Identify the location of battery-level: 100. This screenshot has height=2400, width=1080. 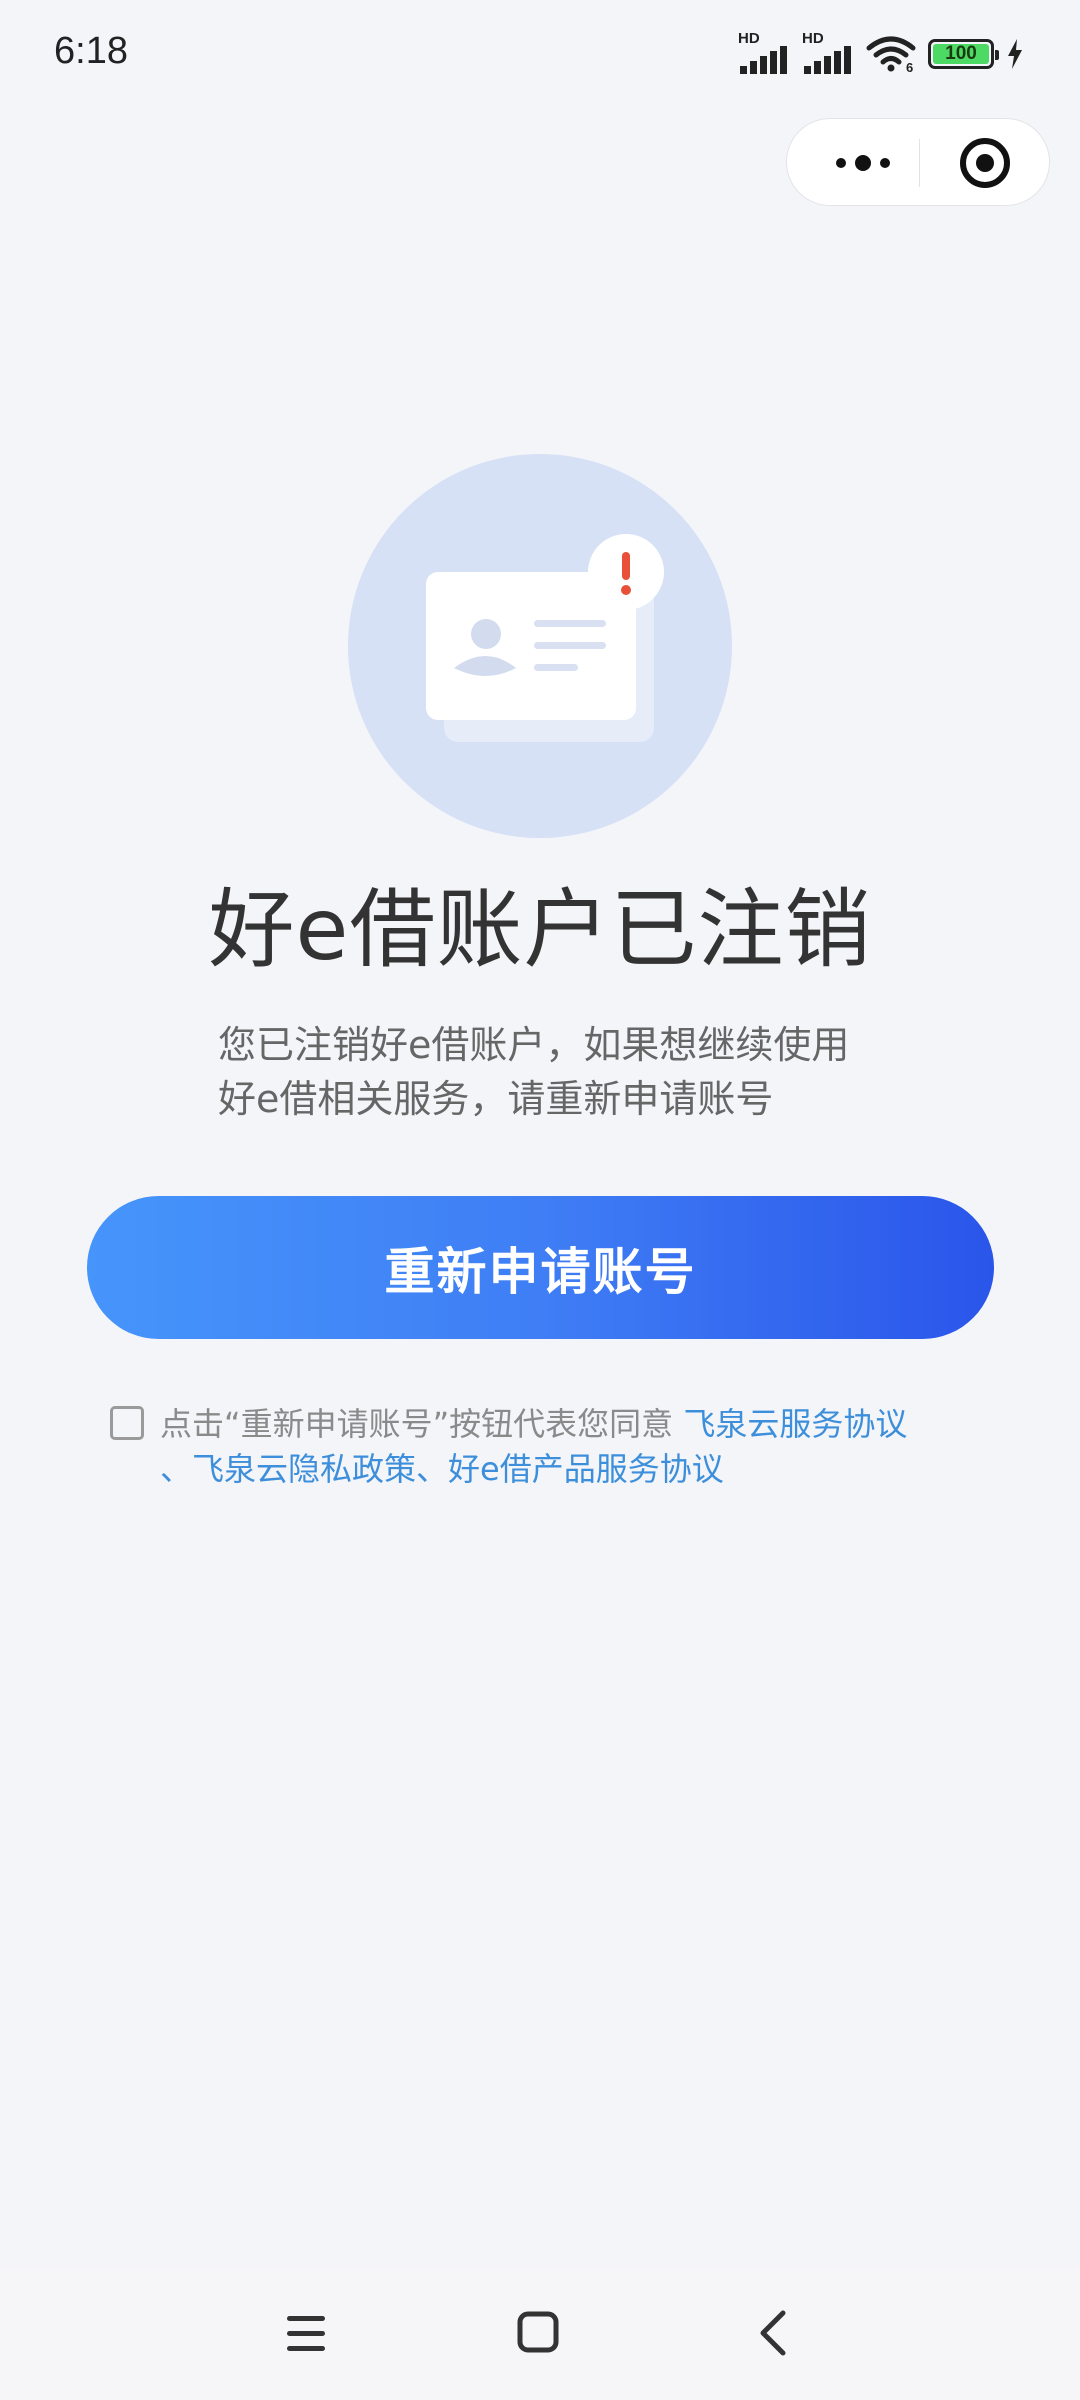
(961, 53).